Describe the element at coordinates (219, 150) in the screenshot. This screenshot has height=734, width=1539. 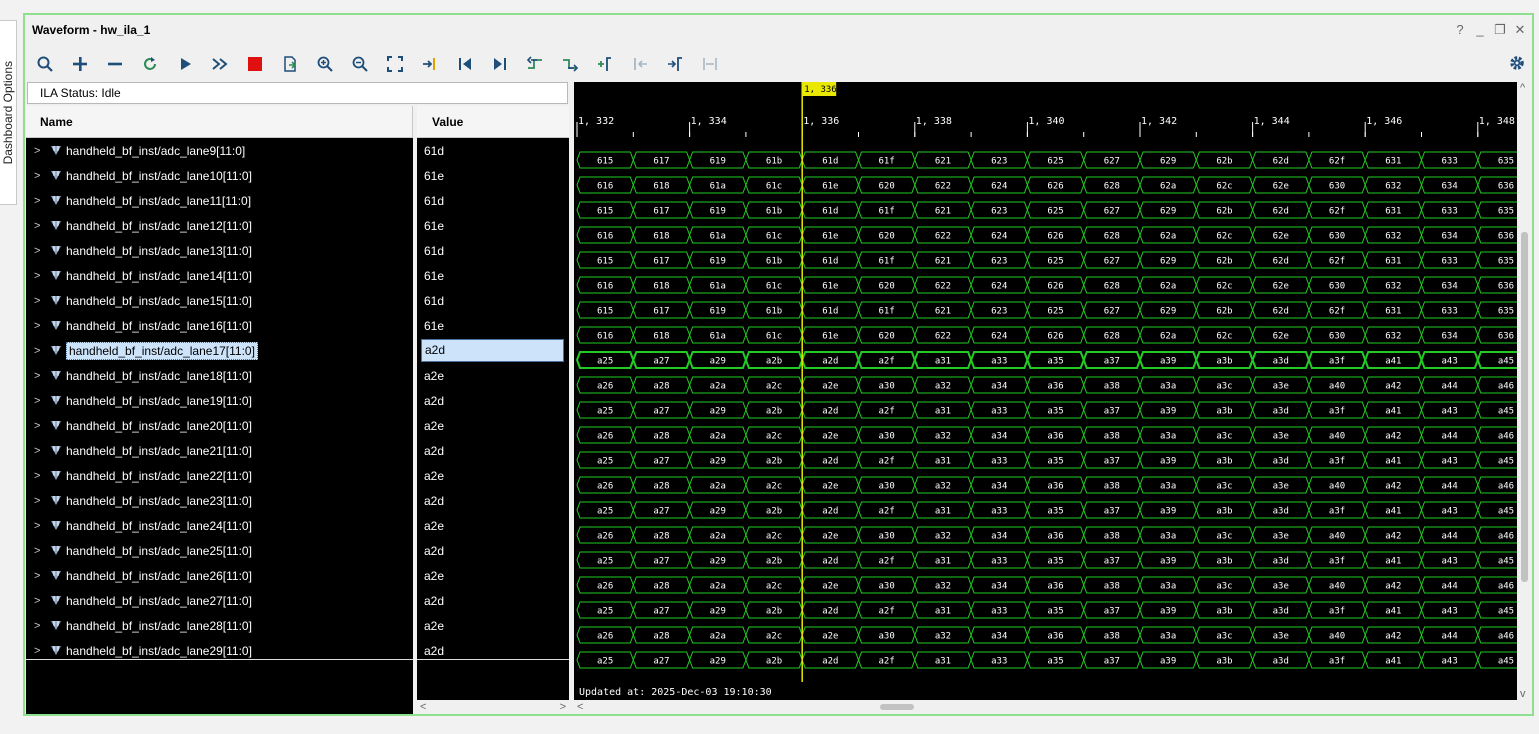
I see `signal-row: > handheld_bf_inst/adc_lane9[11:0]` at that location.